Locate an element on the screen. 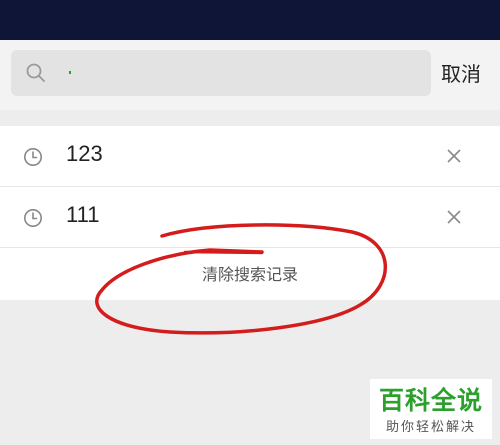 This screenshot has width=500, height=445. watermark-title: 百科全说 is located at coordinates (430, 400).